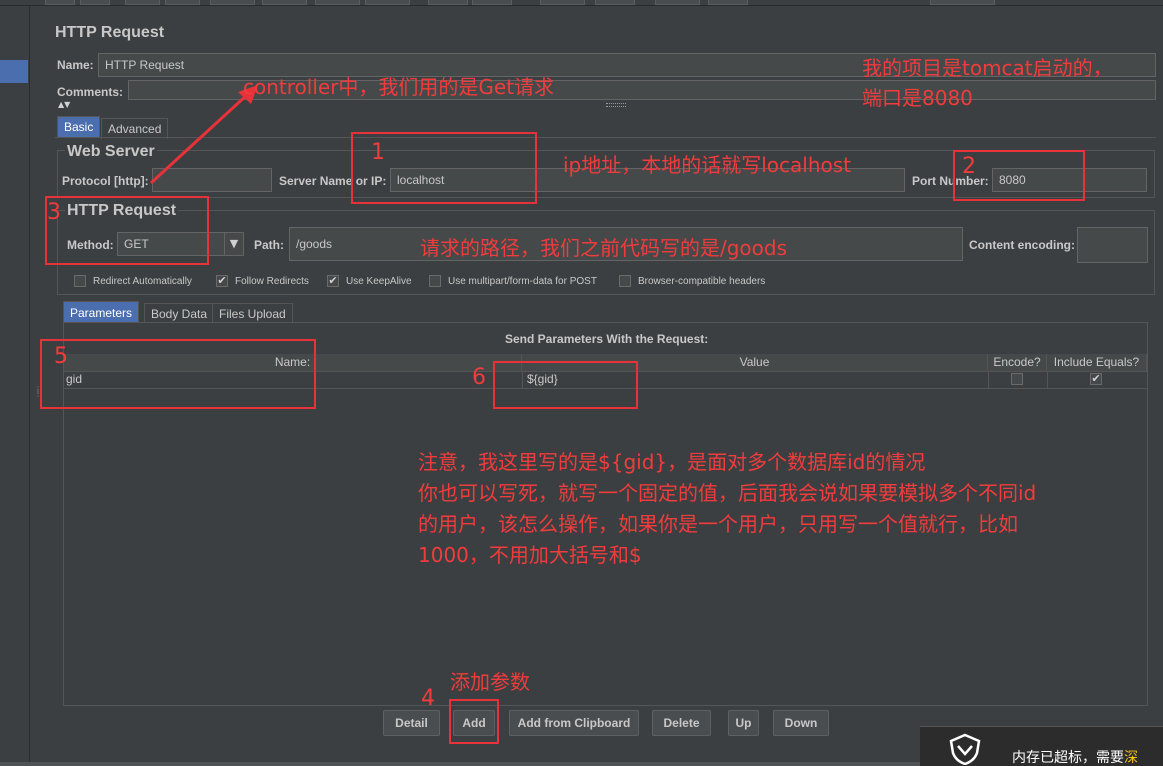 The height and width of the screenshot is (766, 1163). What do you see at coordinates (1131, 758) in the screenshot?
I see `notification-text-highlight: 深` at bounding box center [1131, 758].